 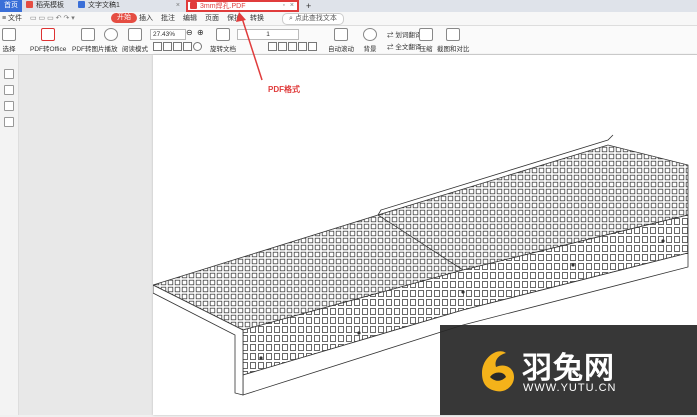 What do you see at coordinates (568, 370) in the screenshot?
I see `watermark: 羽兔网 WWW.YUTU.CN` at bounding box center [568, 370].